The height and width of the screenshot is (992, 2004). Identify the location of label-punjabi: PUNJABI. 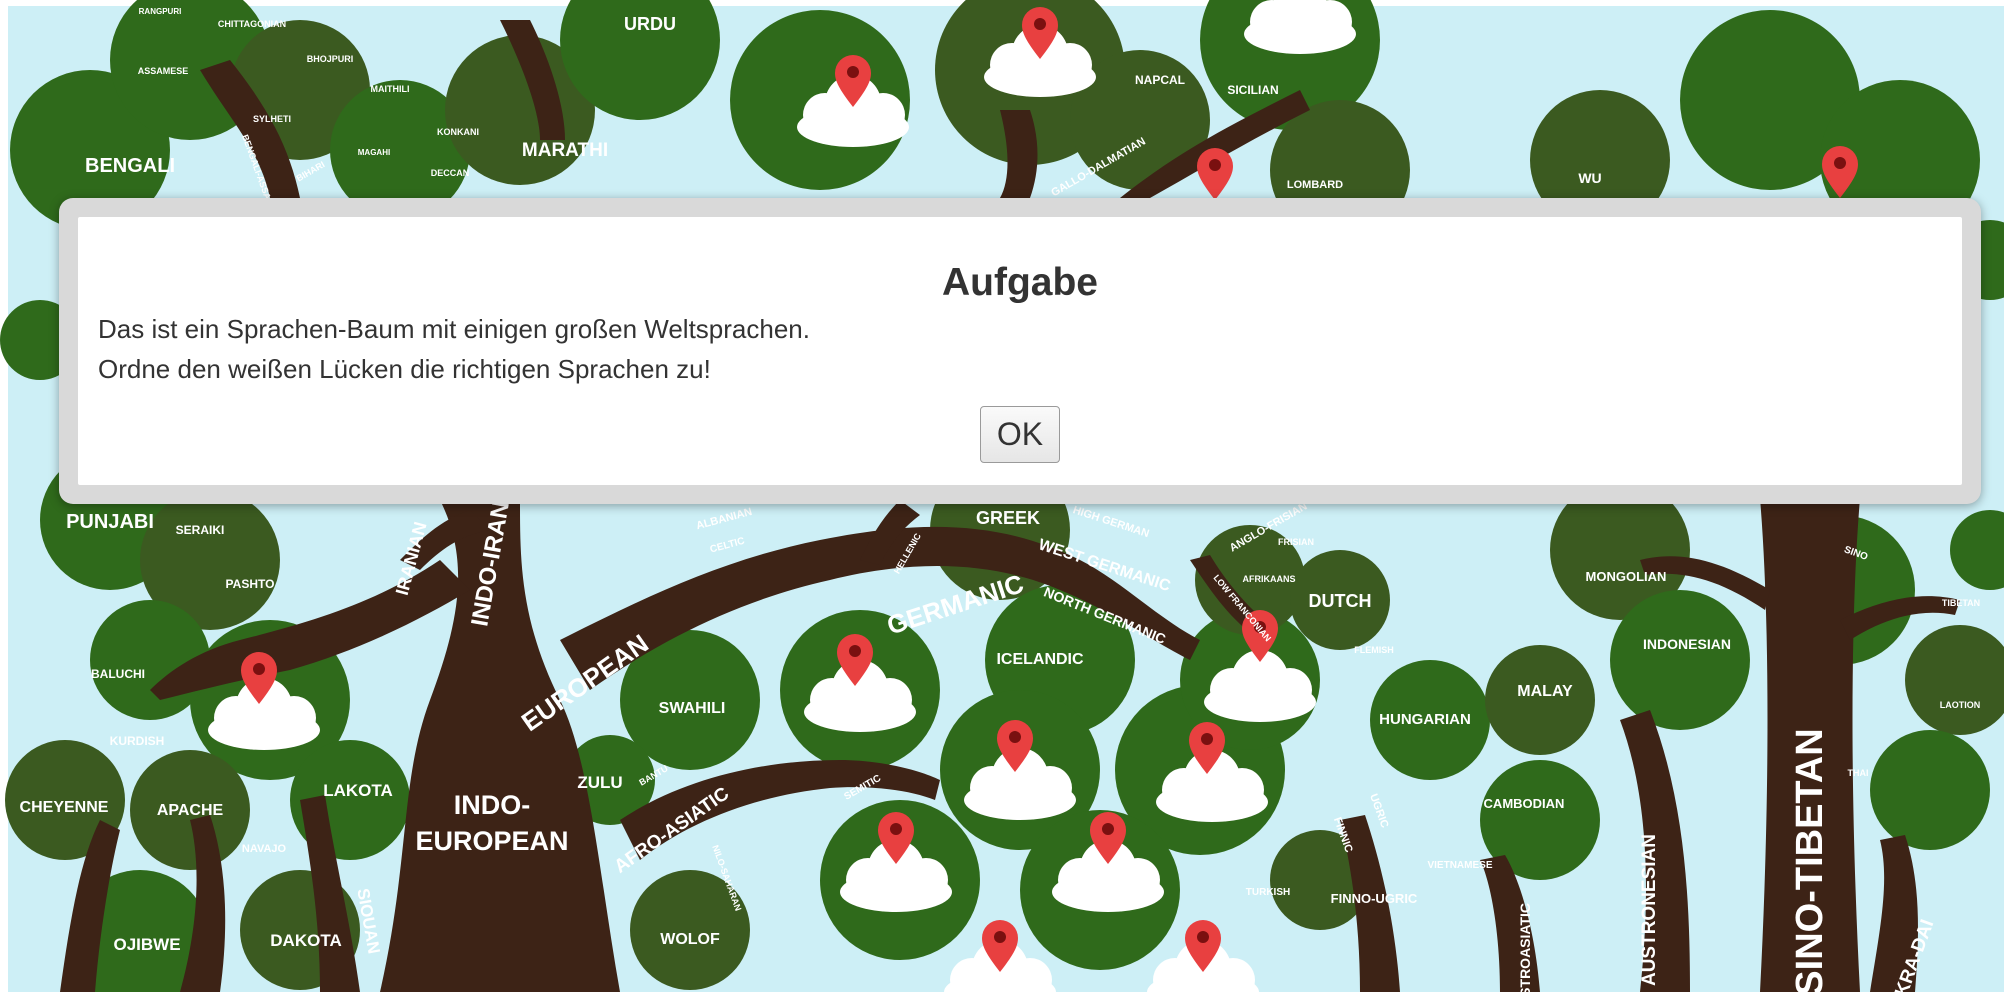
(110, 522).